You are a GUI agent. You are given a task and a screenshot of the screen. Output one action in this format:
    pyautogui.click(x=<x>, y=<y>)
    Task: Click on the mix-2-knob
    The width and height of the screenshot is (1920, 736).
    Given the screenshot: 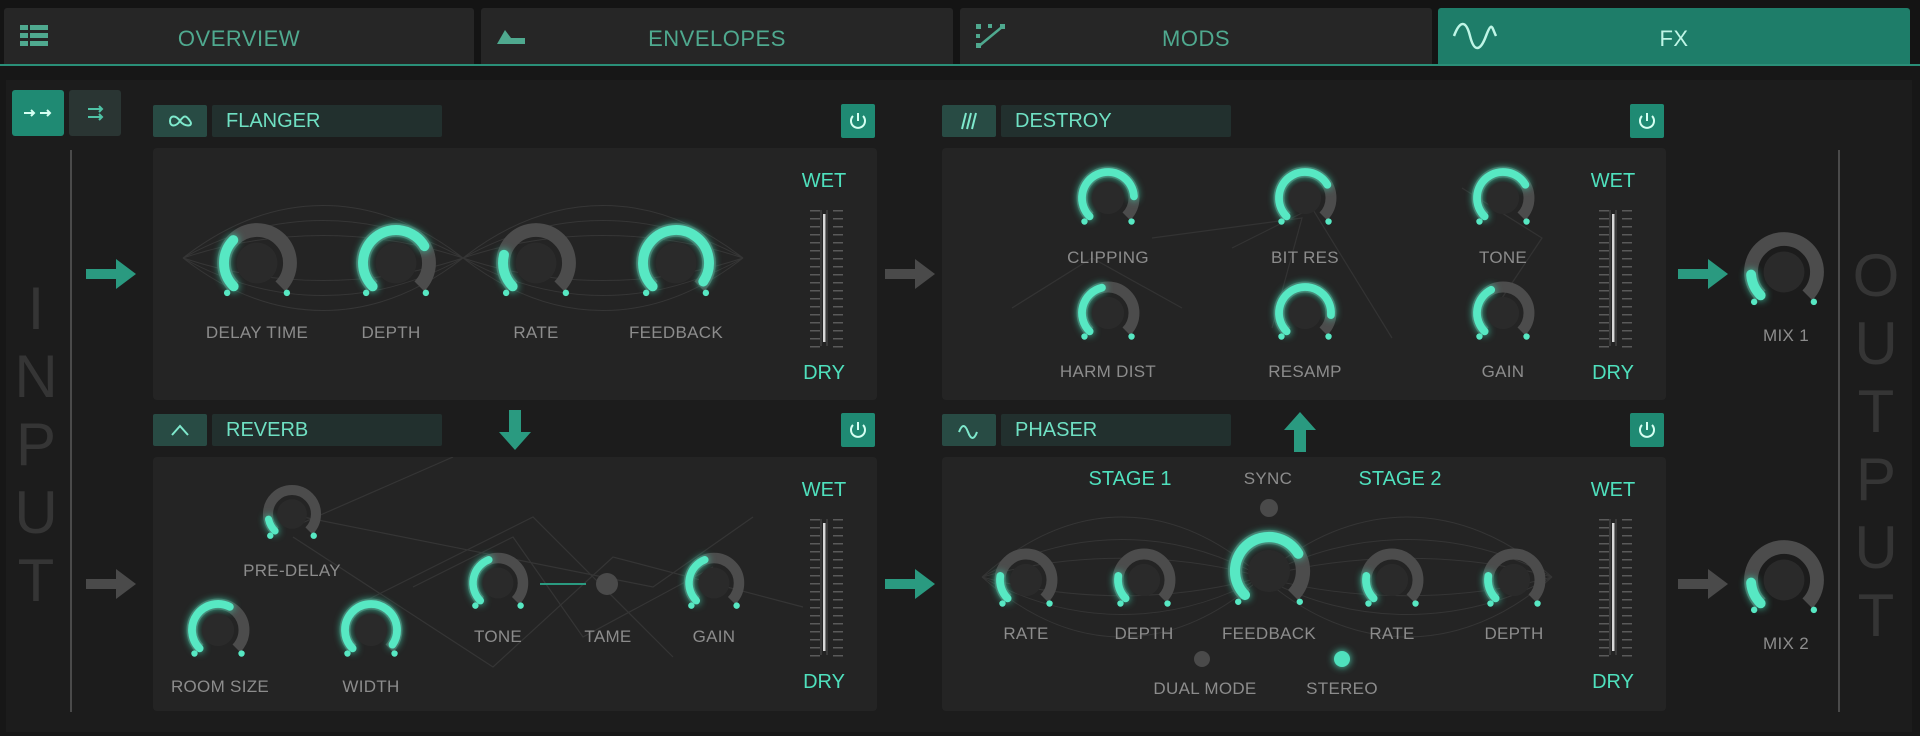 What is the action you would take?
    pyautogui.click(x=1784, y=577)
    